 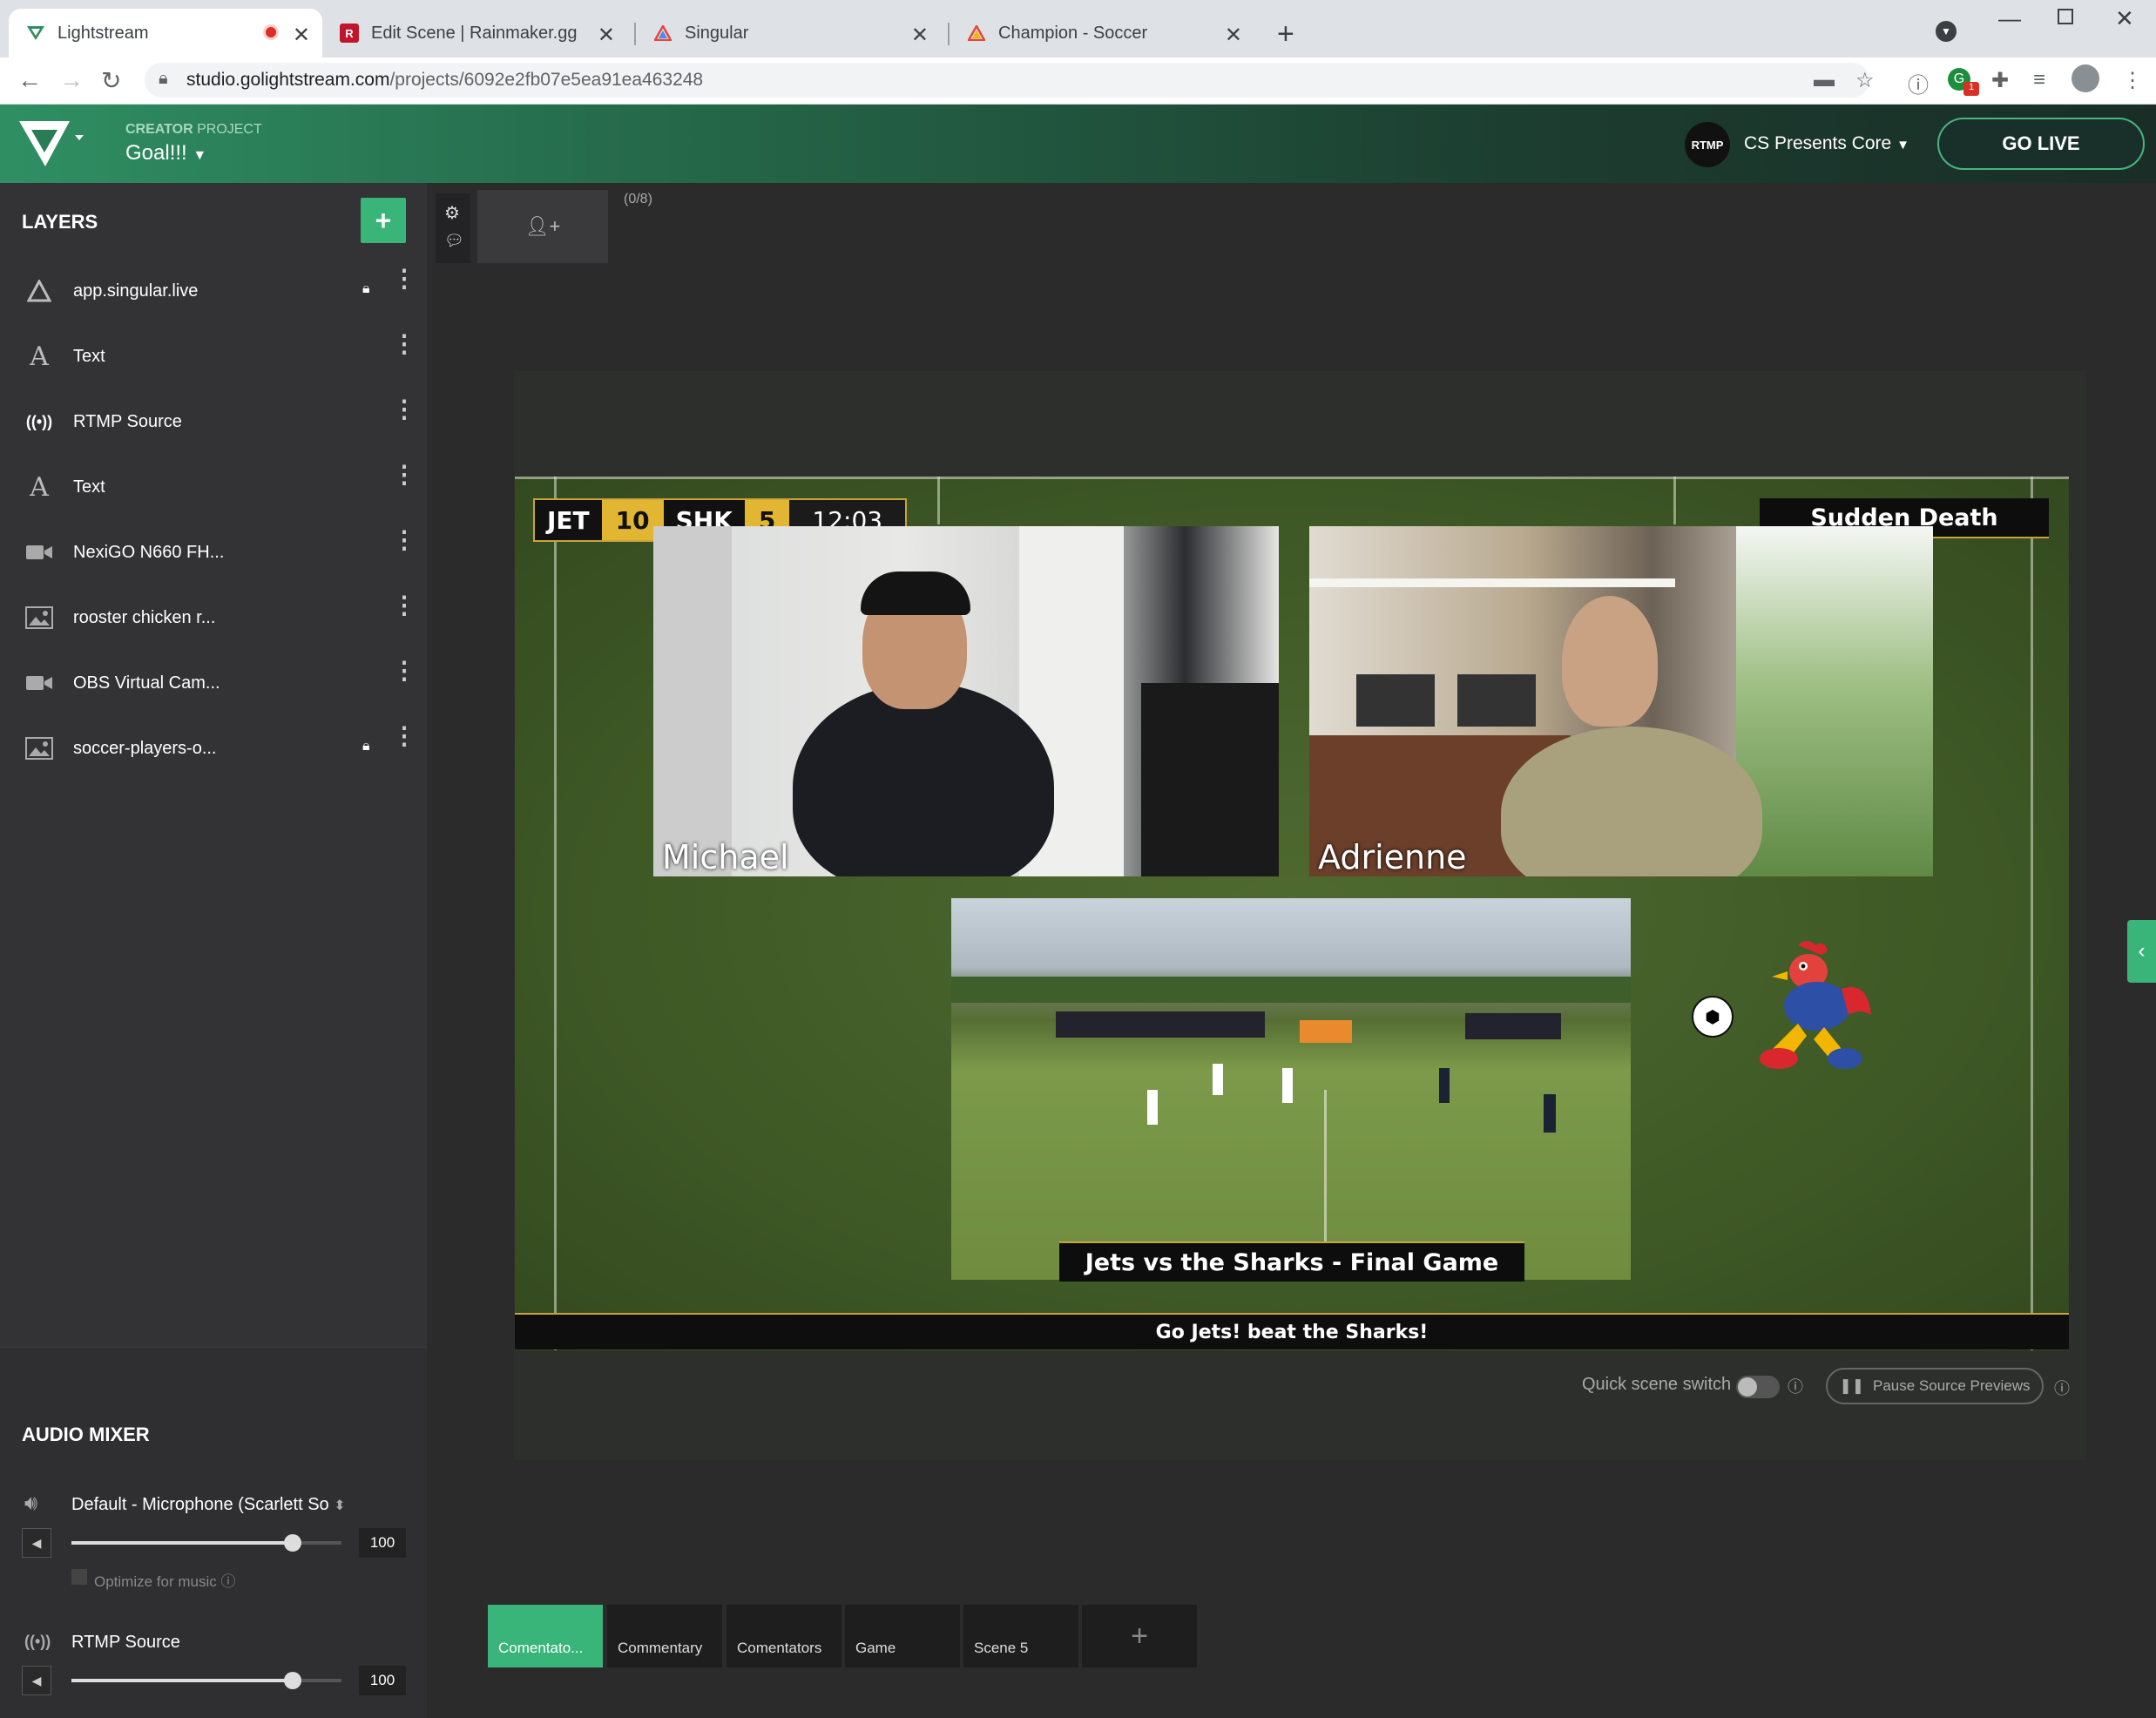 What do you see at coordinates (1825, 80) in the screenshot?
I see `camera-permission-icon: ▬` at bounding box center [1825, 80].